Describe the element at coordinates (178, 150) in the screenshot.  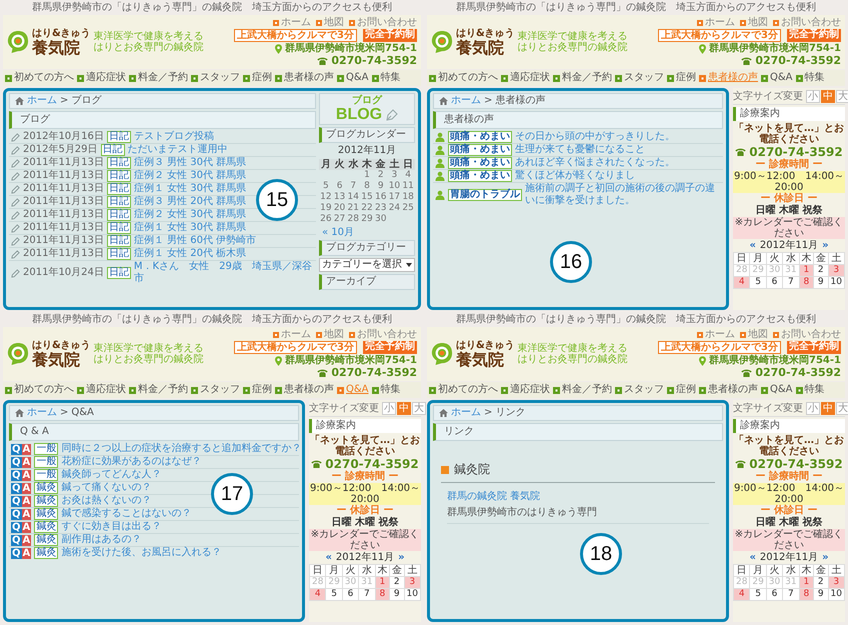
I see `post-link: ただいまテスト運用中` at that location.